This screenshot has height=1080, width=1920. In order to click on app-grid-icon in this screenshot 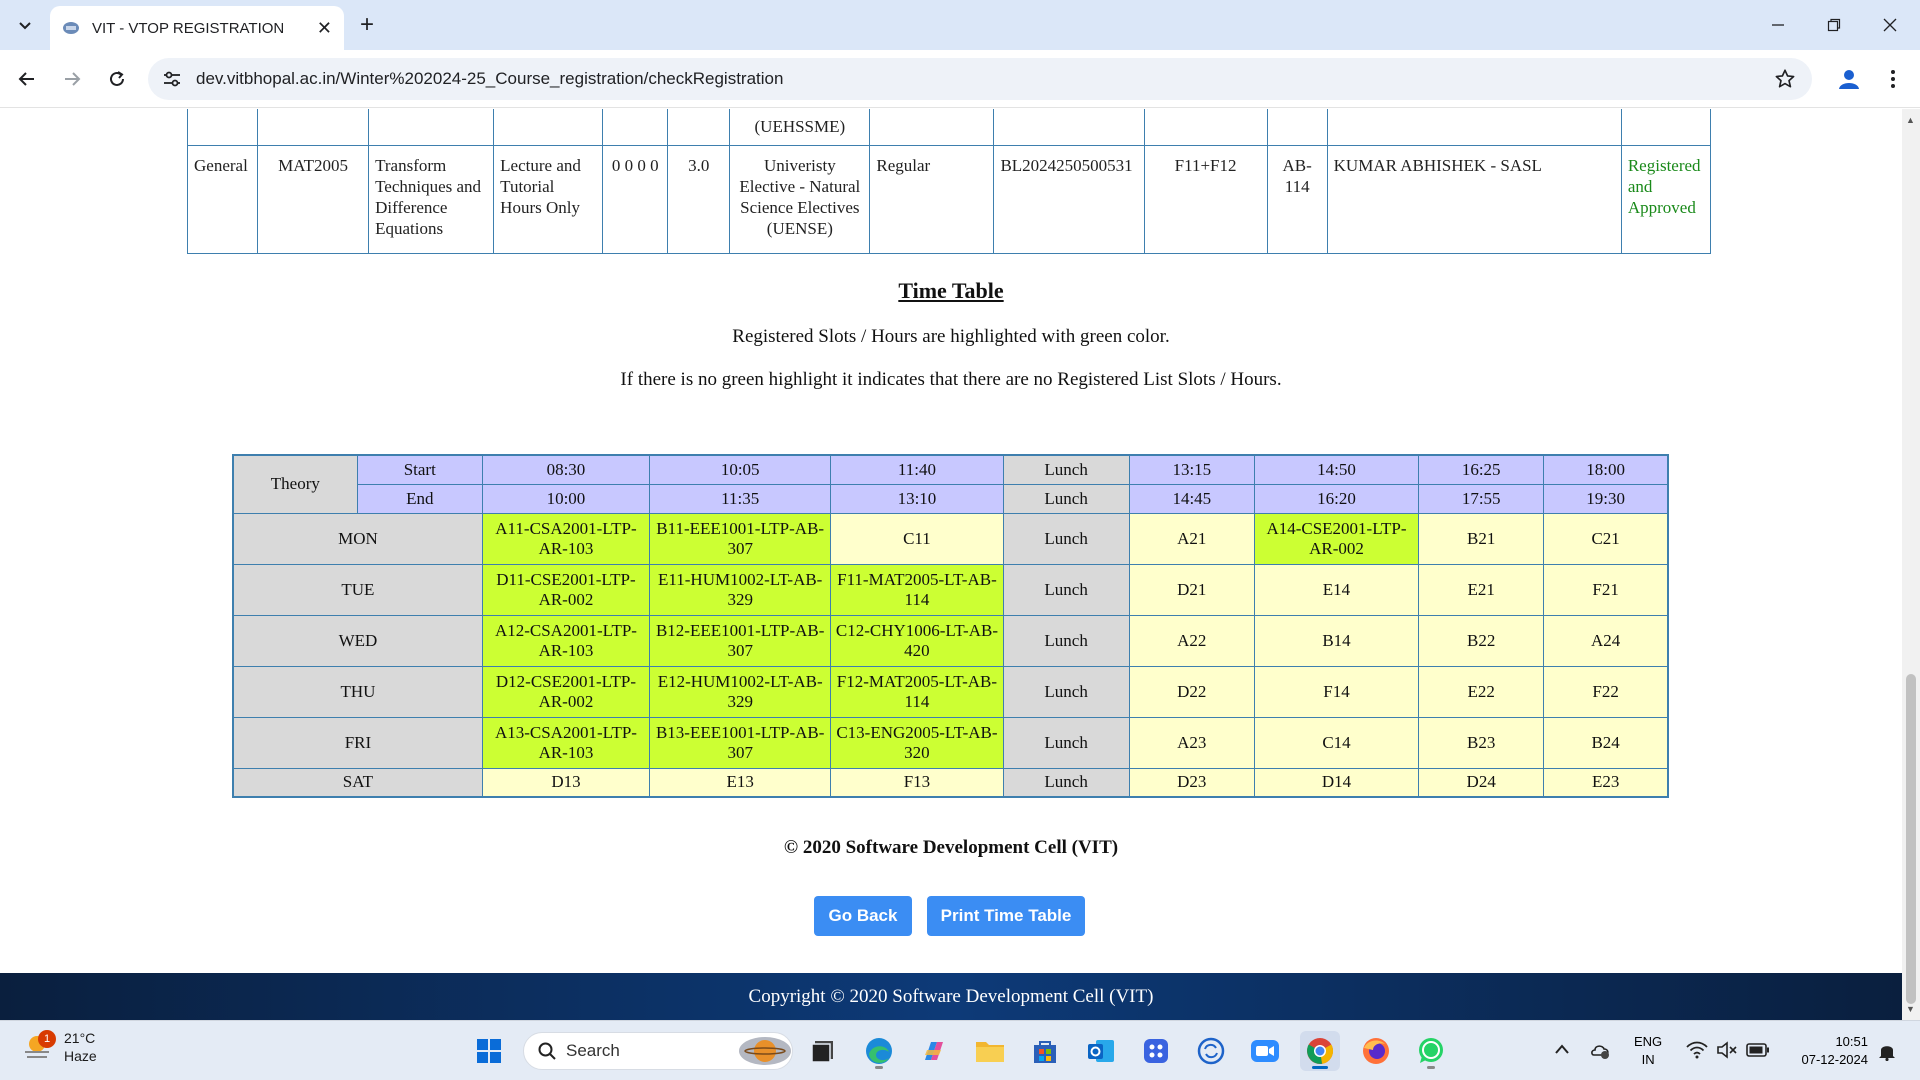, I will do `click(1156, 1051)`.